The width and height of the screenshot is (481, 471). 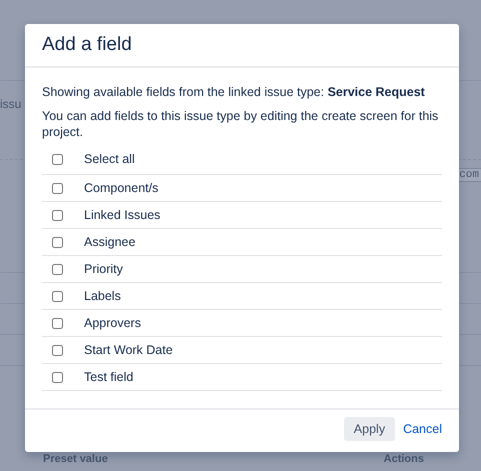 What do you see at coordinates (241, 124) in the screenshot?
I see `hint-text: You can add fields to this issue type by editing the create screen for this project.` at bounding box center [241, 124].